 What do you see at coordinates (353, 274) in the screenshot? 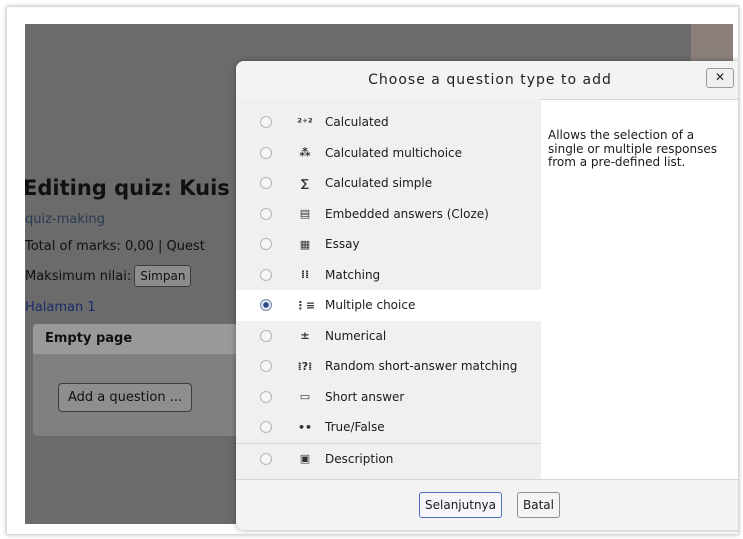
I see `question-type-label: Matching` at bounding box center [353, 274].